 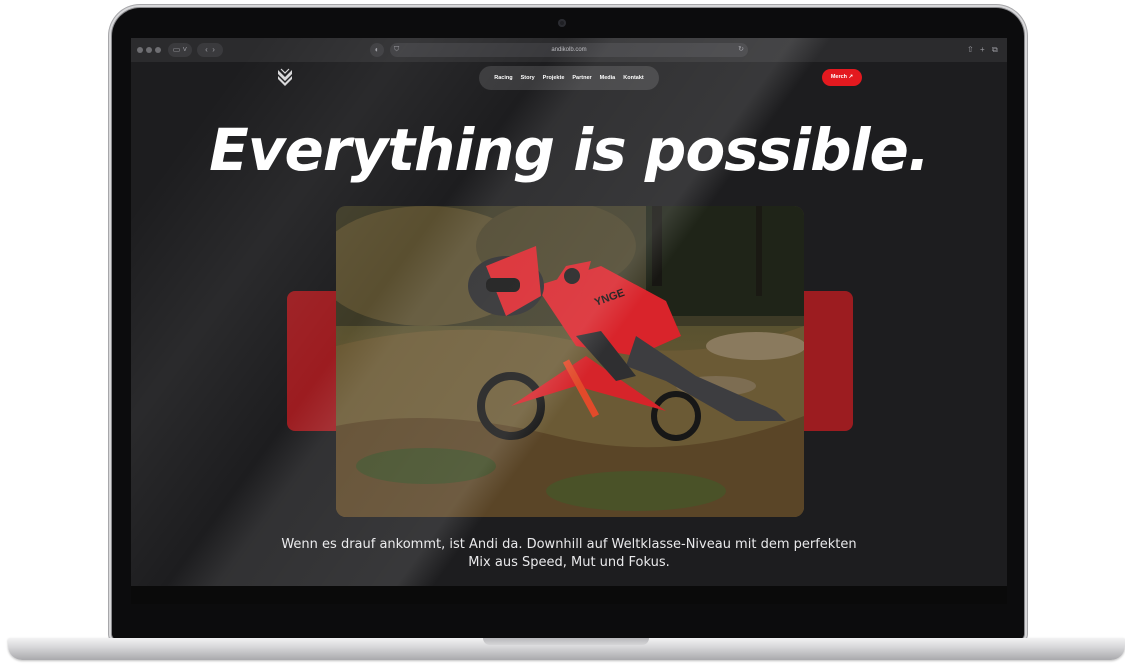 What do you see at coordinates (554, 78) in the screenshot?
I see `nav-item-projekte: Projekte` at bounding box center [554, 78].